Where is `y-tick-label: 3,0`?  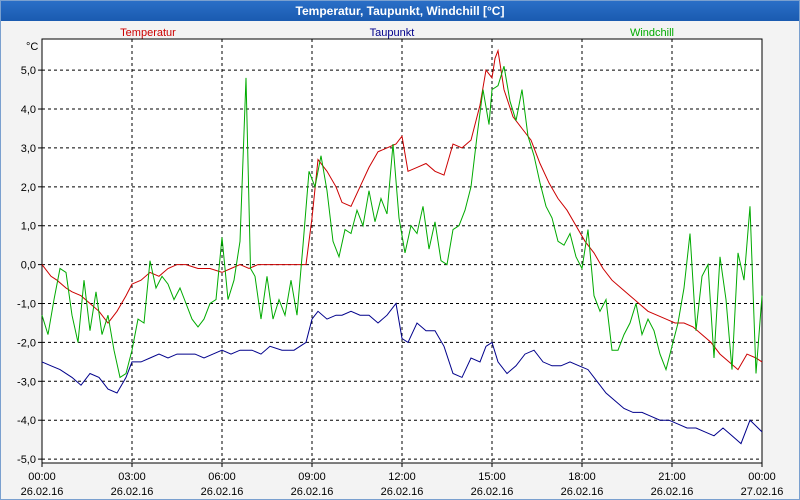 y-tick-label: 3,0 is located at coordinates (28, 149).